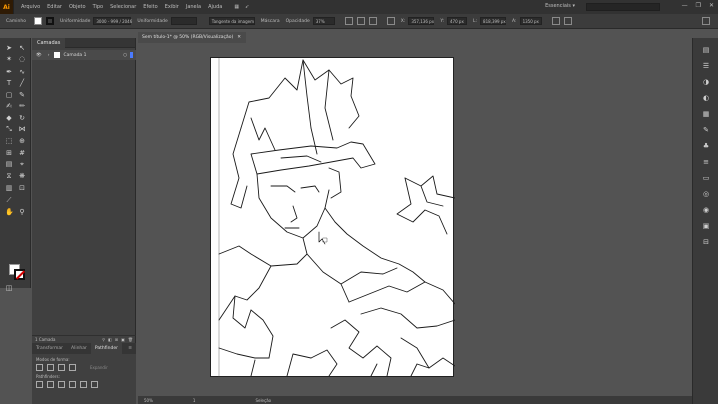 The width and height of the screenshot is (718, 404). I want to click on document-tab: Sem título-1* @ 50% (RGB/Visualização) ✕, so click(192, 37).